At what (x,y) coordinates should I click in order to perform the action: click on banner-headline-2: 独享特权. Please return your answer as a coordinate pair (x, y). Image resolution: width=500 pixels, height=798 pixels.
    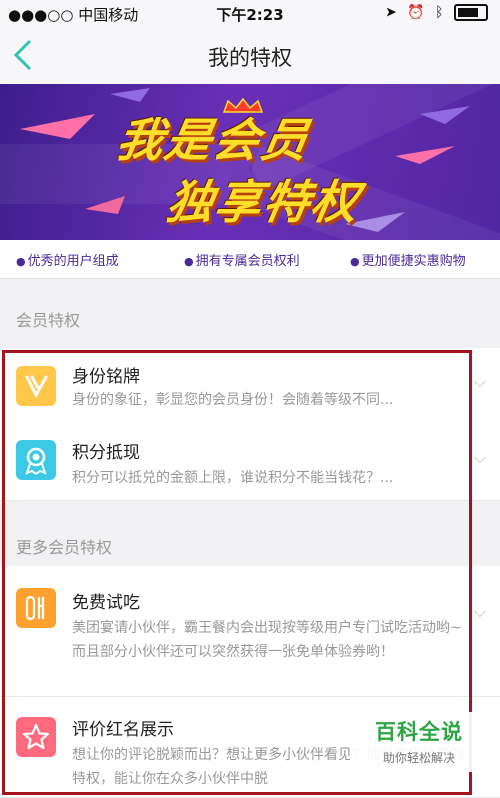
    Looking at the image, I should click on (263, 202).